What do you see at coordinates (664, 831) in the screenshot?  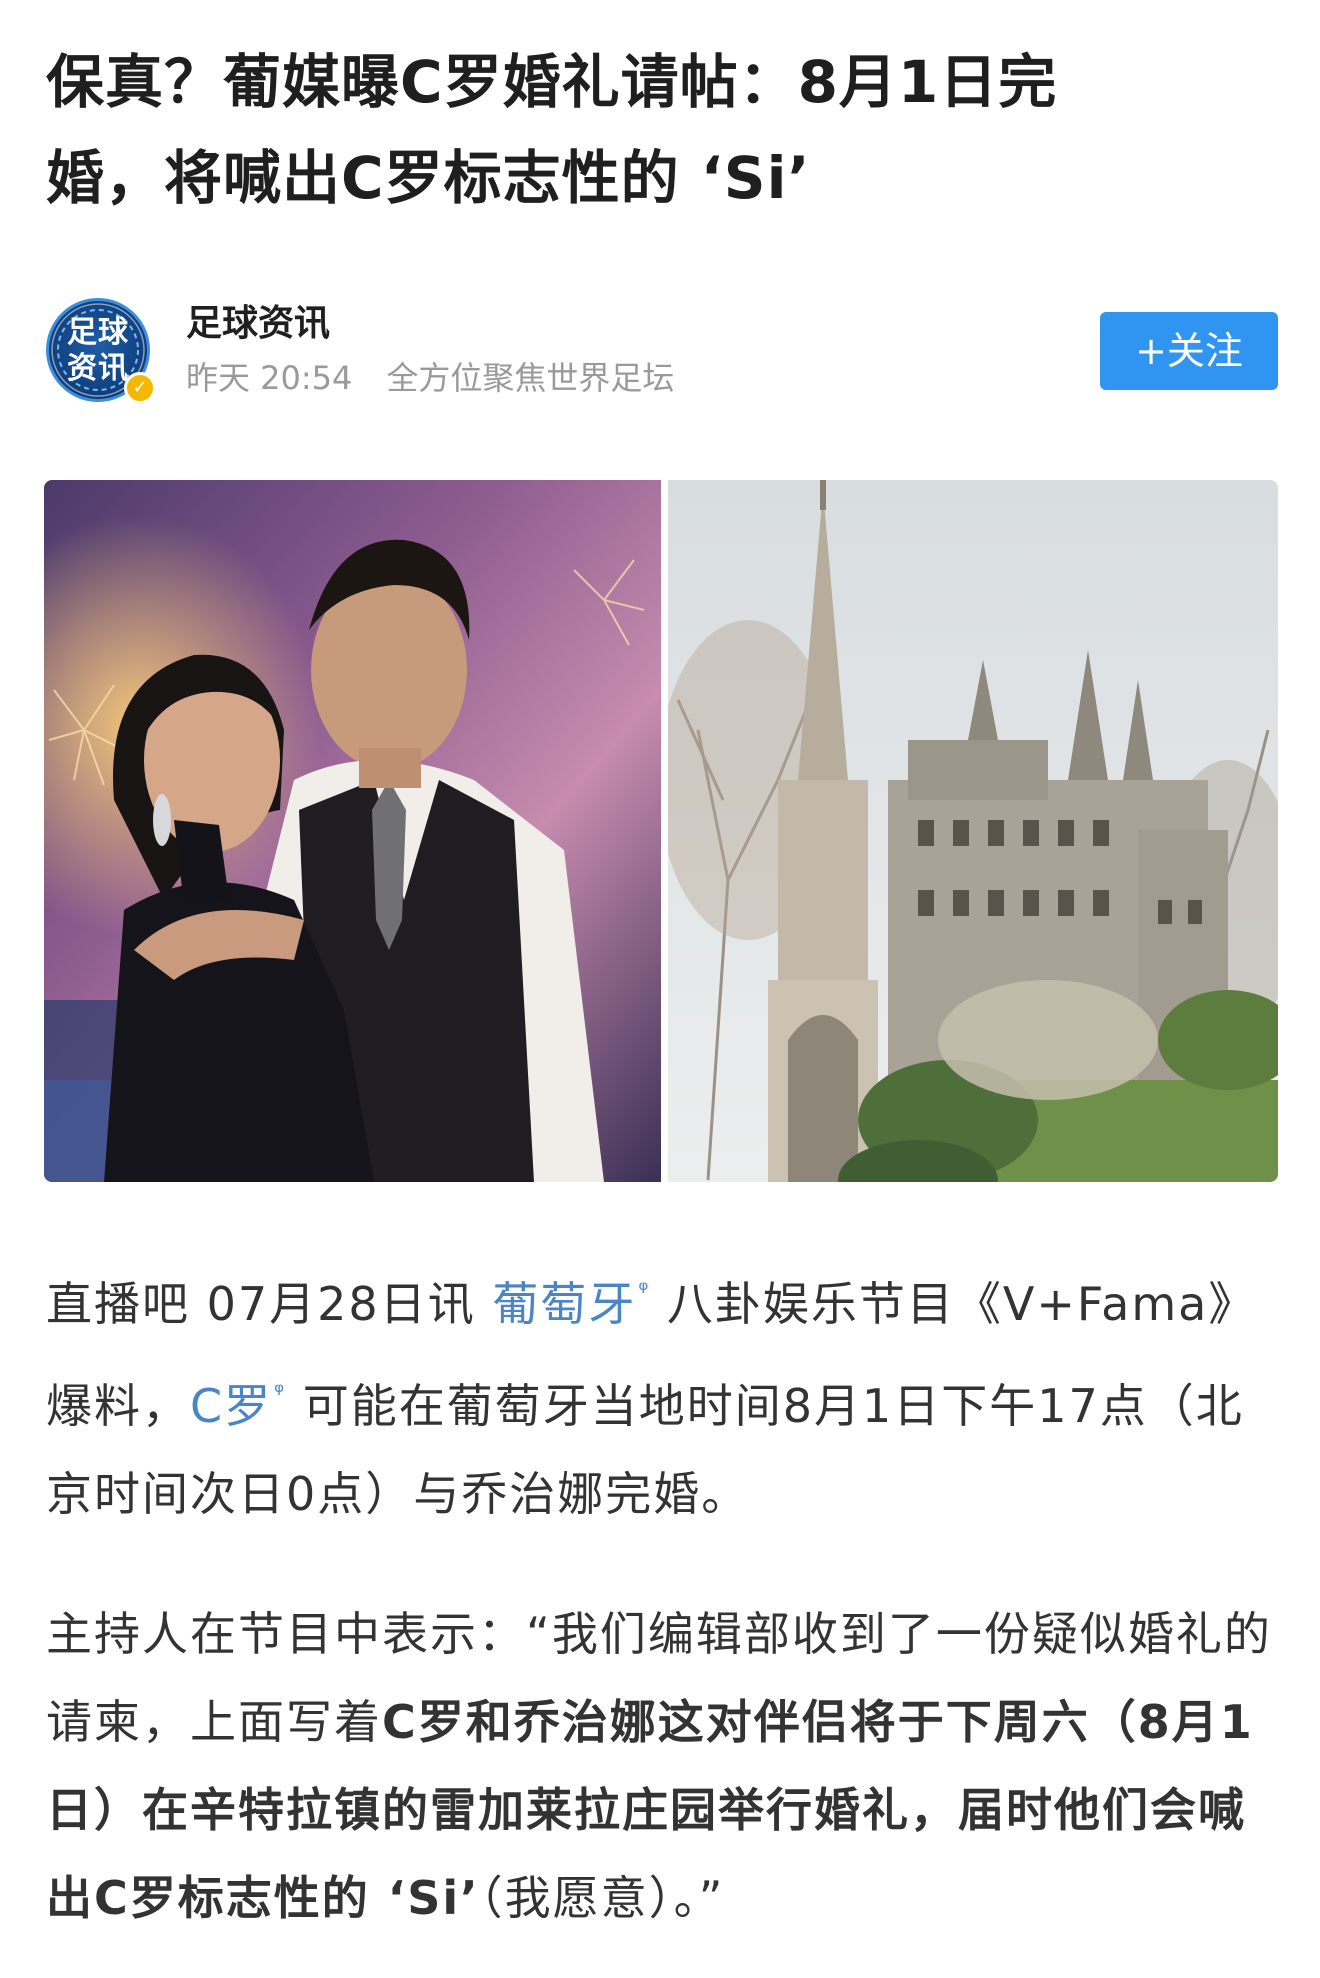 I see `photo-divider` at bounding box center [664, 831].